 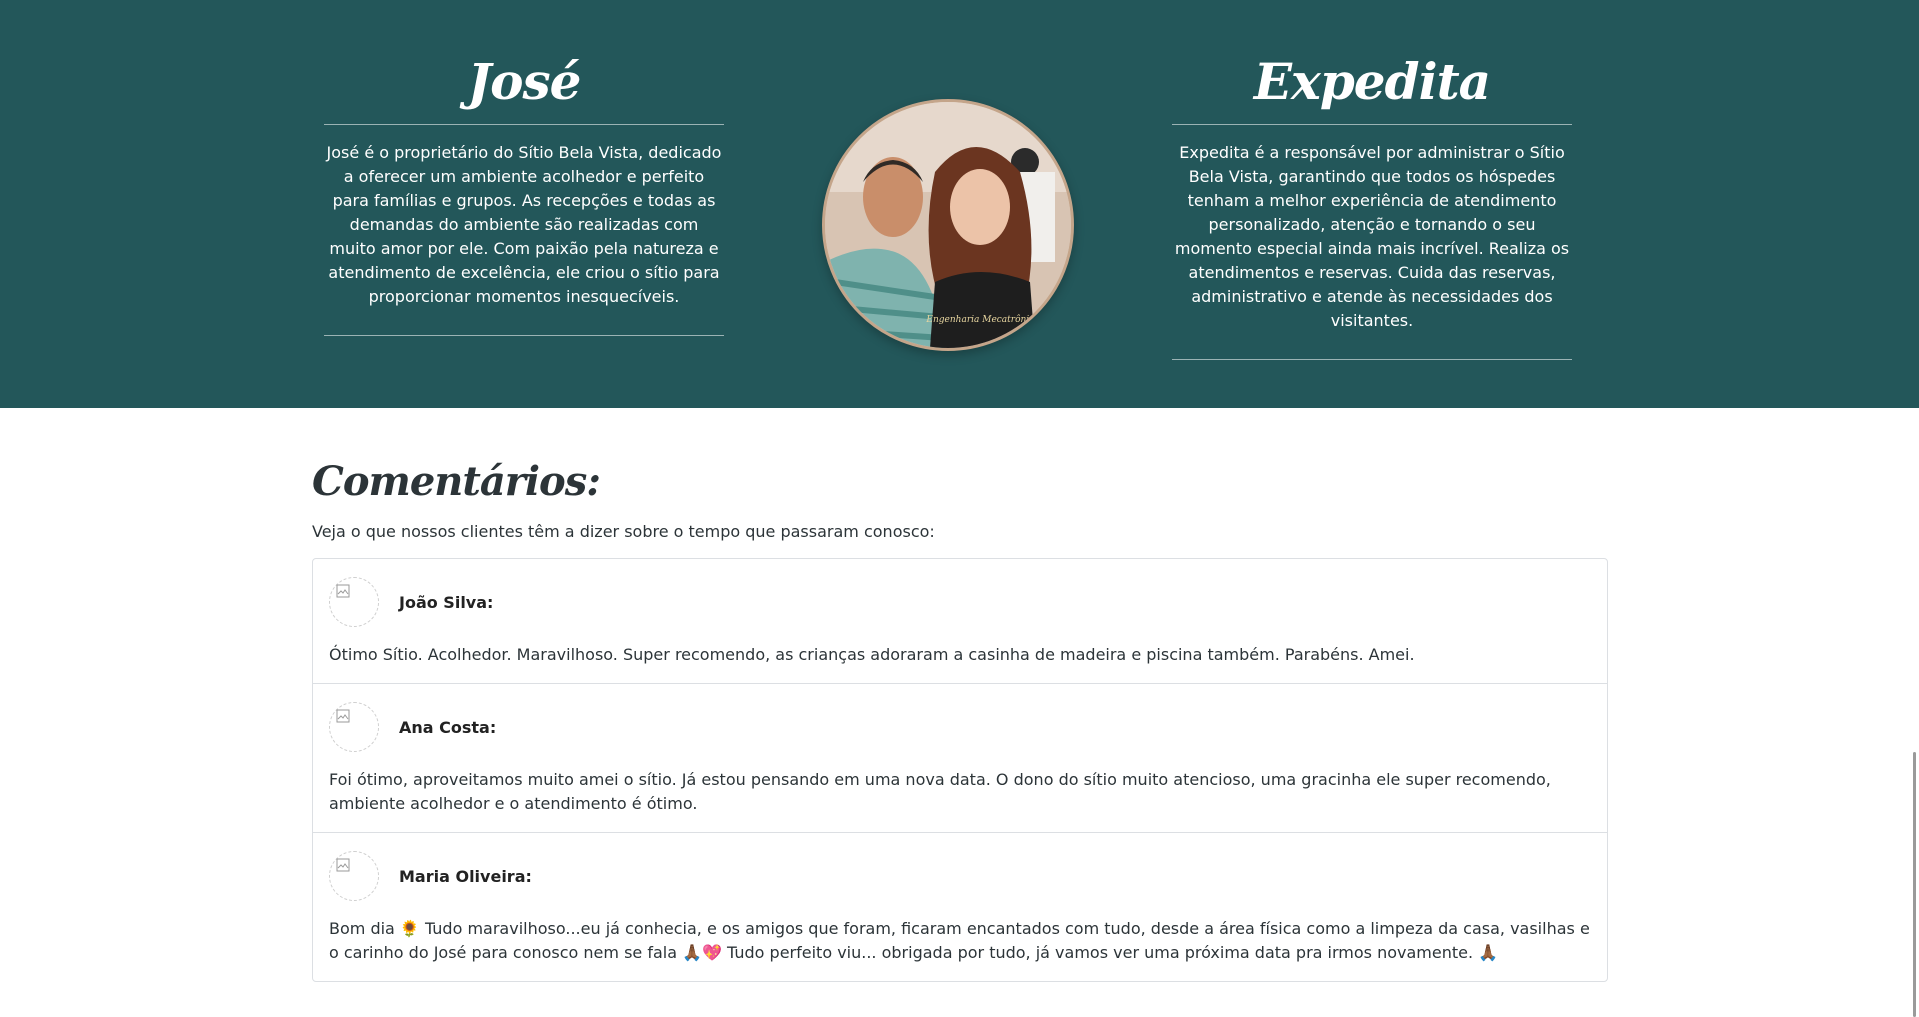 What do you see at coordinates (982, 319) in the screenshot?
I see `shirt-text: Engenharia Mecatrônica` at bounding box center [982, 319].